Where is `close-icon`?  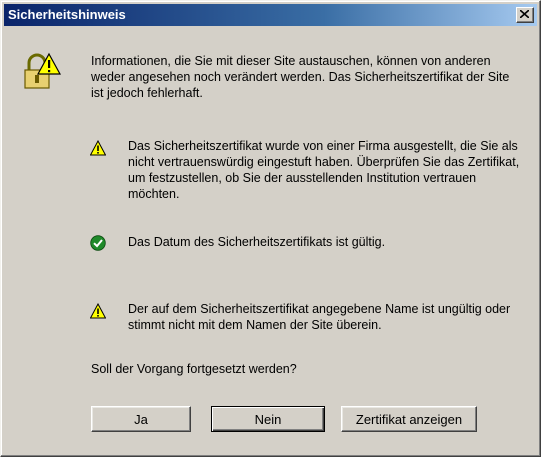 close-icon is located at coordinates (524, 14).